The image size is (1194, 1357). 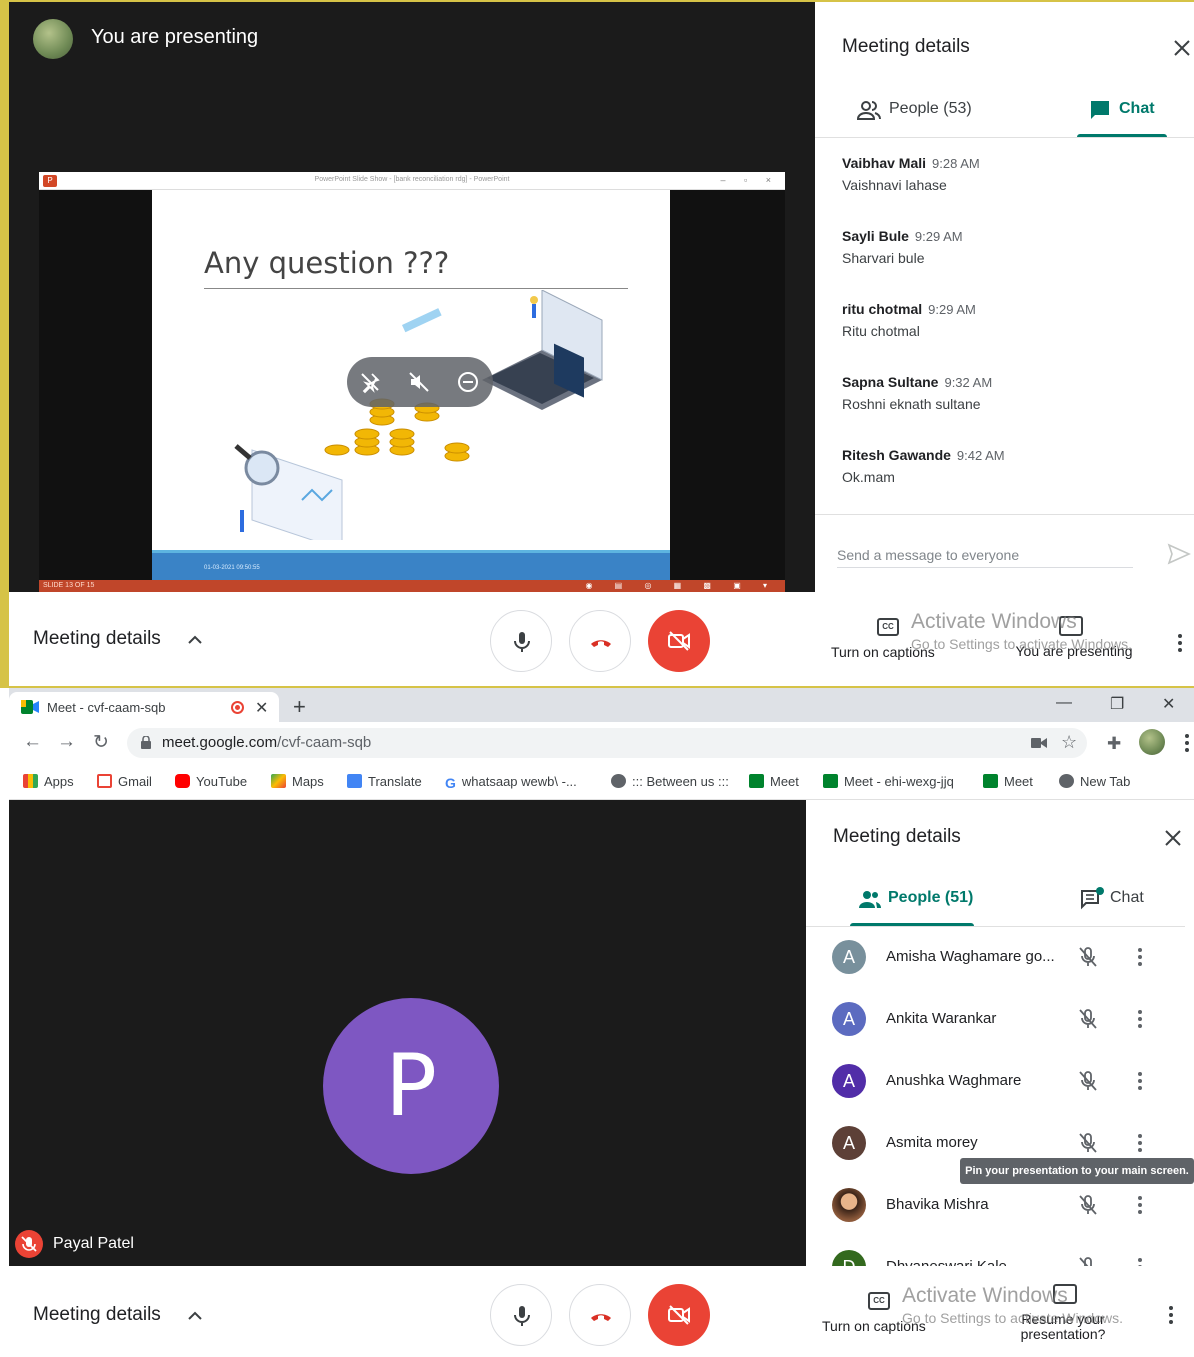 I want to click on chat-message-input: Send a message to everyone, so click(x=985, y=555).